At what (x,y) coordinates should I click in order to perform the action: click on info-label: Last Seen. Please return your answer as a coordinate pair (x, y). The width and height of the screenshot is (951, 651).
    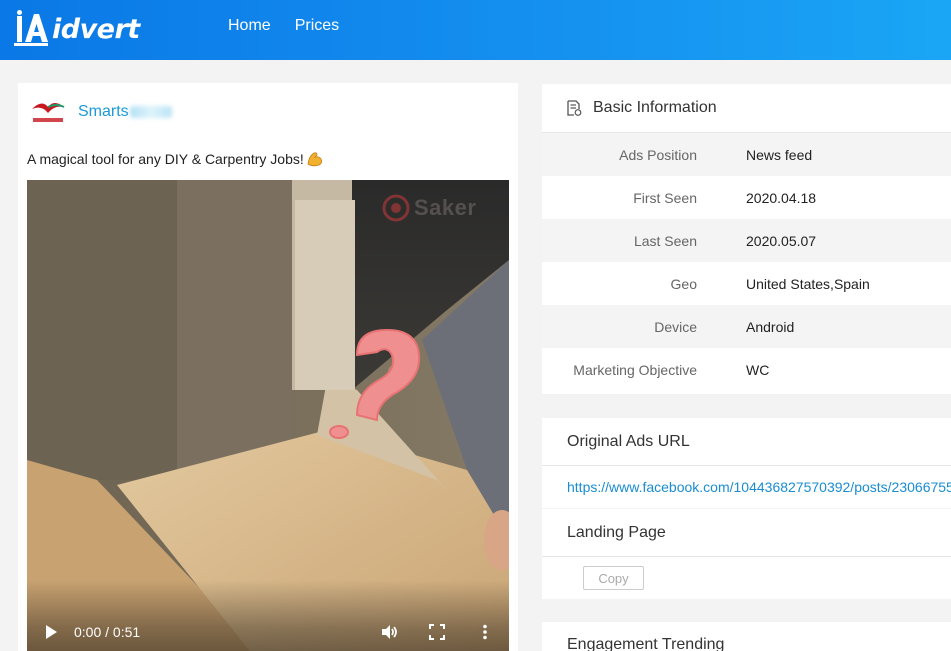
    Looking at the image, I should click on (665, 240).